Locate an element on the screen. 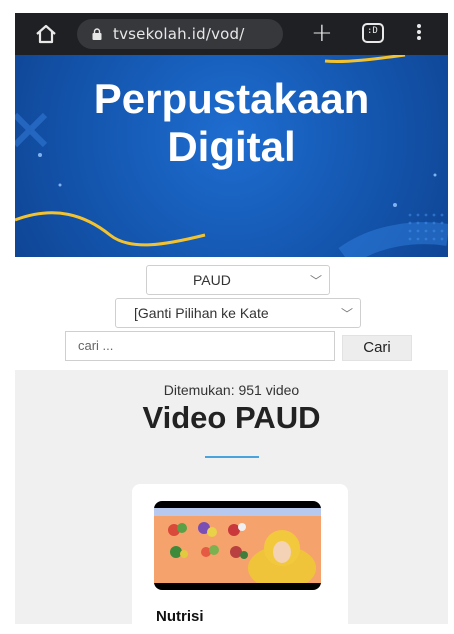 Image resolution: width=454 pixels, height=634 pixels. video-thumbnail is located at coordinates (237, 545).